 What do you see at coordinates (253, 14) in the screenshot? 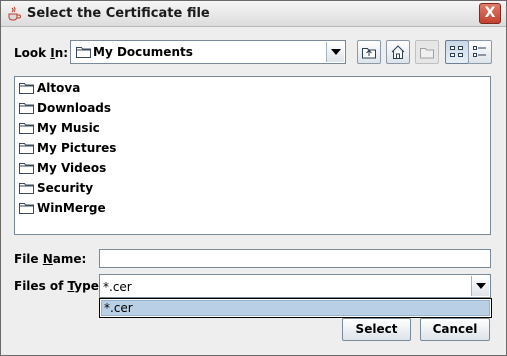
I see `title-bar: Select the Certificate file X` at bounding box center [253, 14].